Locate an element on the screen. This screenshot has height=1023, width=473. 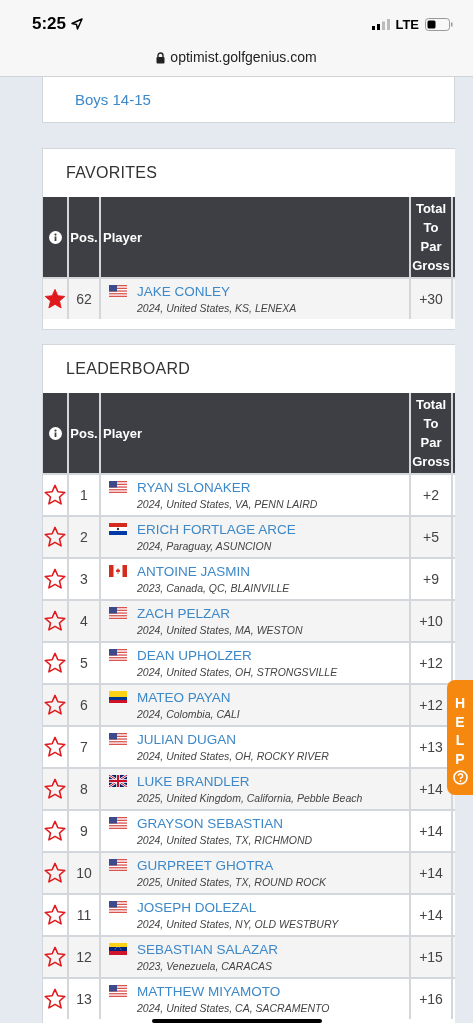
player-name-link: JULIAN DUGAN is located at coordinates (233, 739).